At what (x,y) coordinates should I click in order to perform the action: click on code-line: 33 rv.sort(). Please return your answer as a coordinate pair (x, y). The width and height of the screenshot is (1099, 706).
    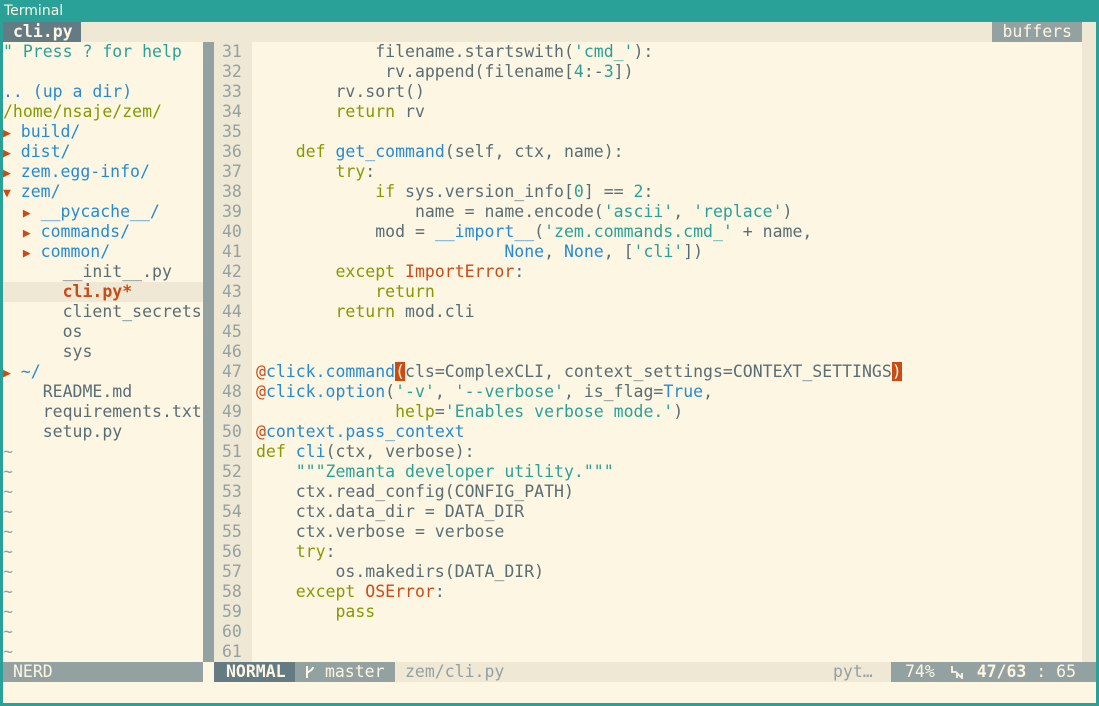
    Looking at the image, I should click on (648, 92).